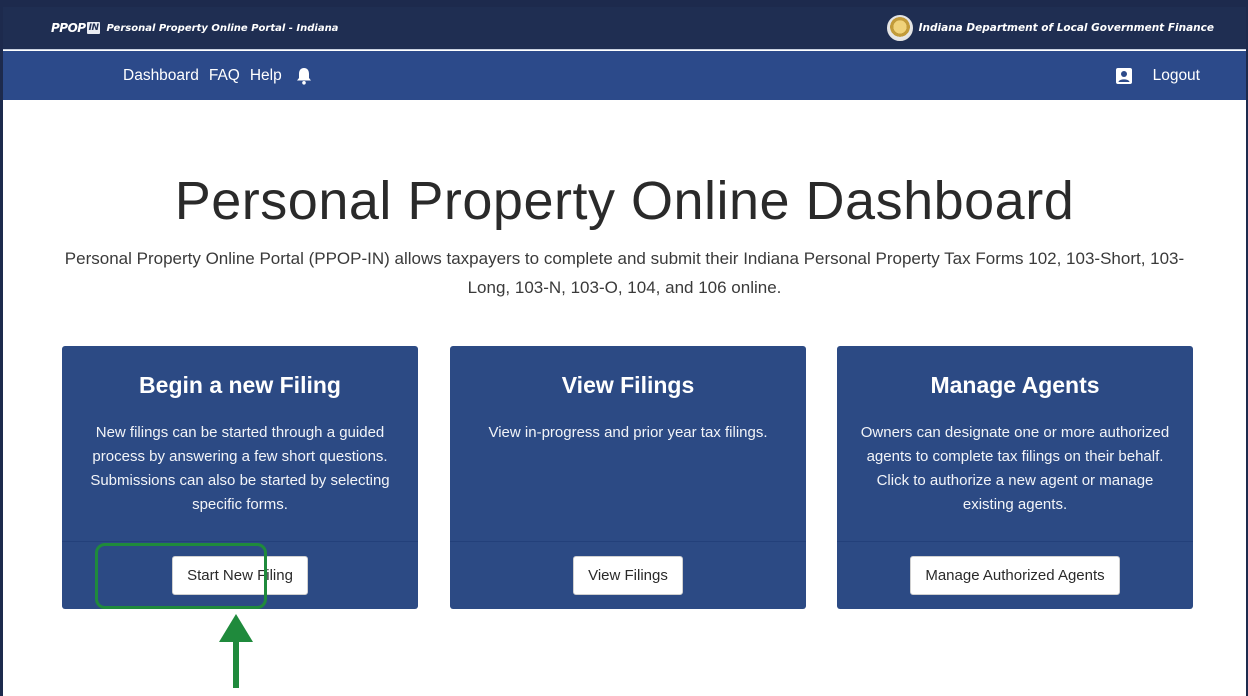 The image size is (1248, 696). I want to click on user-icon, so click(1124, 76).